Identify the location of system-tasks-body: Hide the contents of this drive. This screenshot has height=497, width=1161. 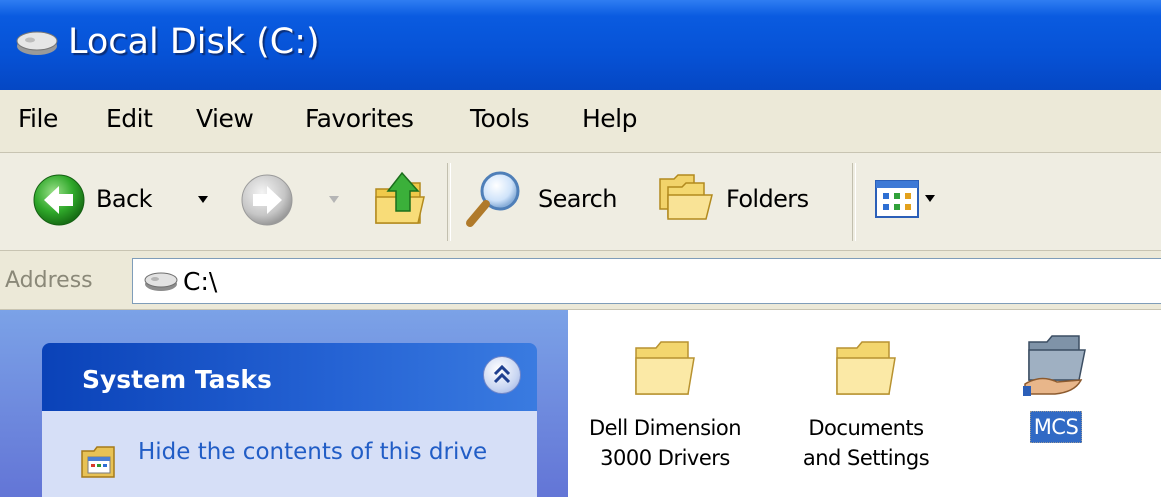
(289, 454).